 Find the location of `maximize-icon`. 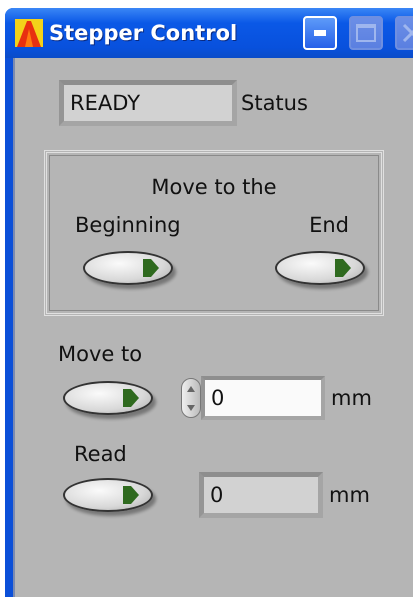

maximize-icon is located at coordinates (366, 33).